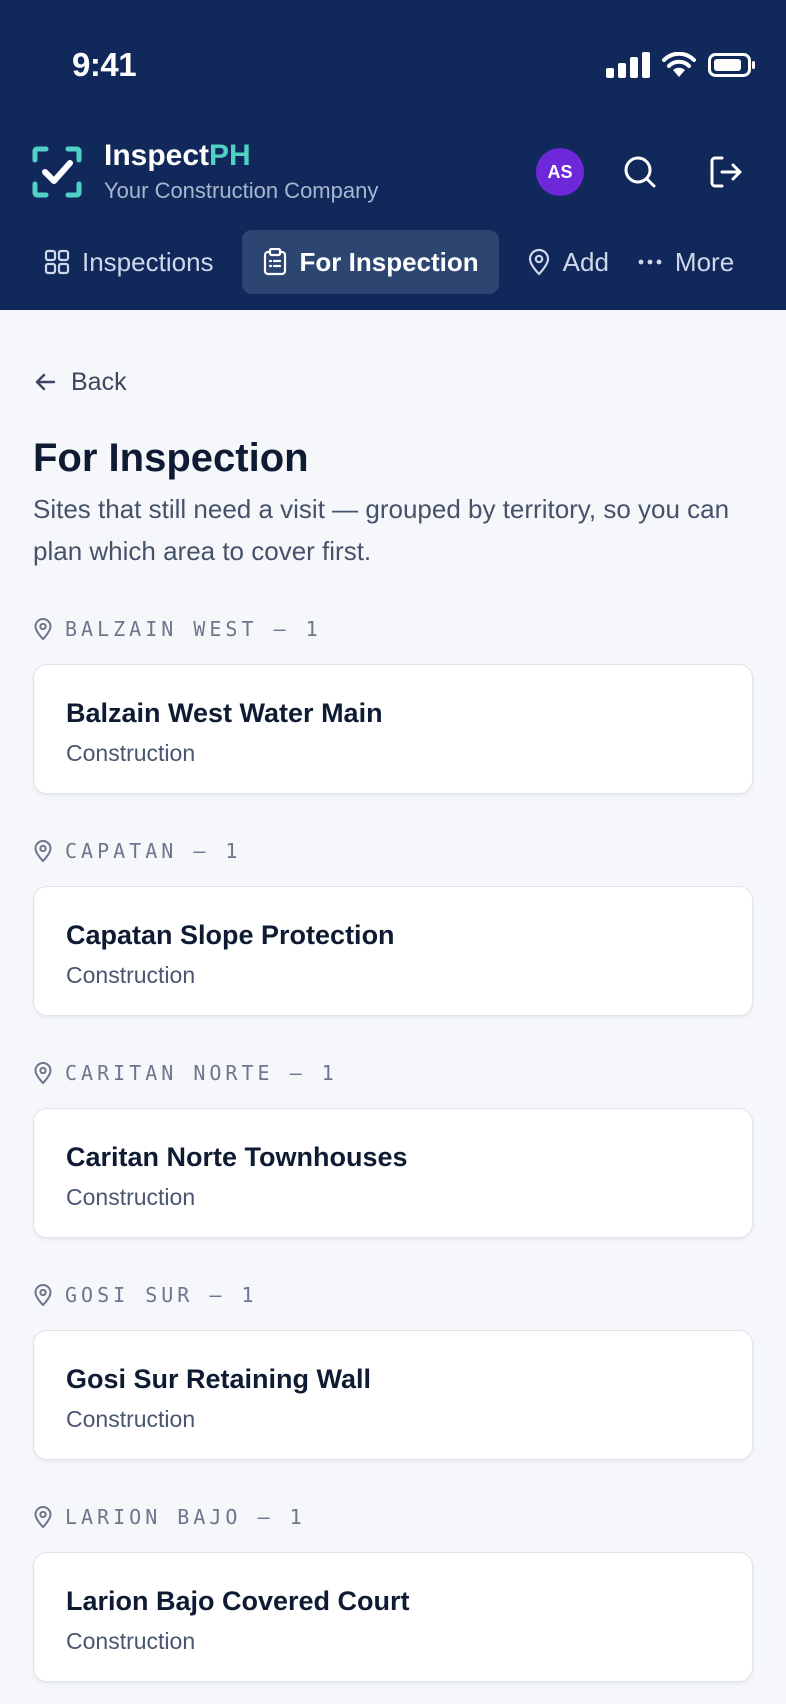 This screenshot has height=1704, width=786. I want to click on territory-header: GOSI SUR — 1, so click(393, 1295).